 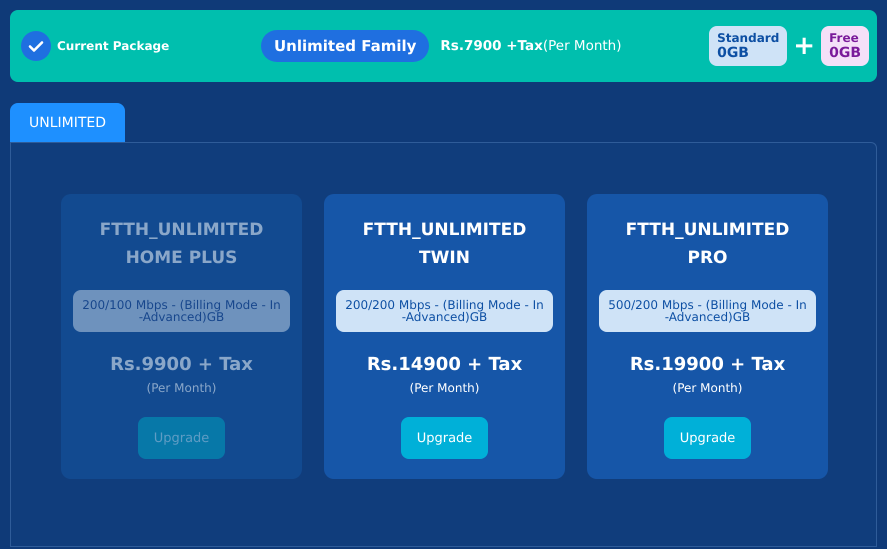 What do you see at coordinates (707, 244) in the screenshot?
I see `plan-title: FTTH_UNLIMITED PRO` at bounding box center [707, 244].